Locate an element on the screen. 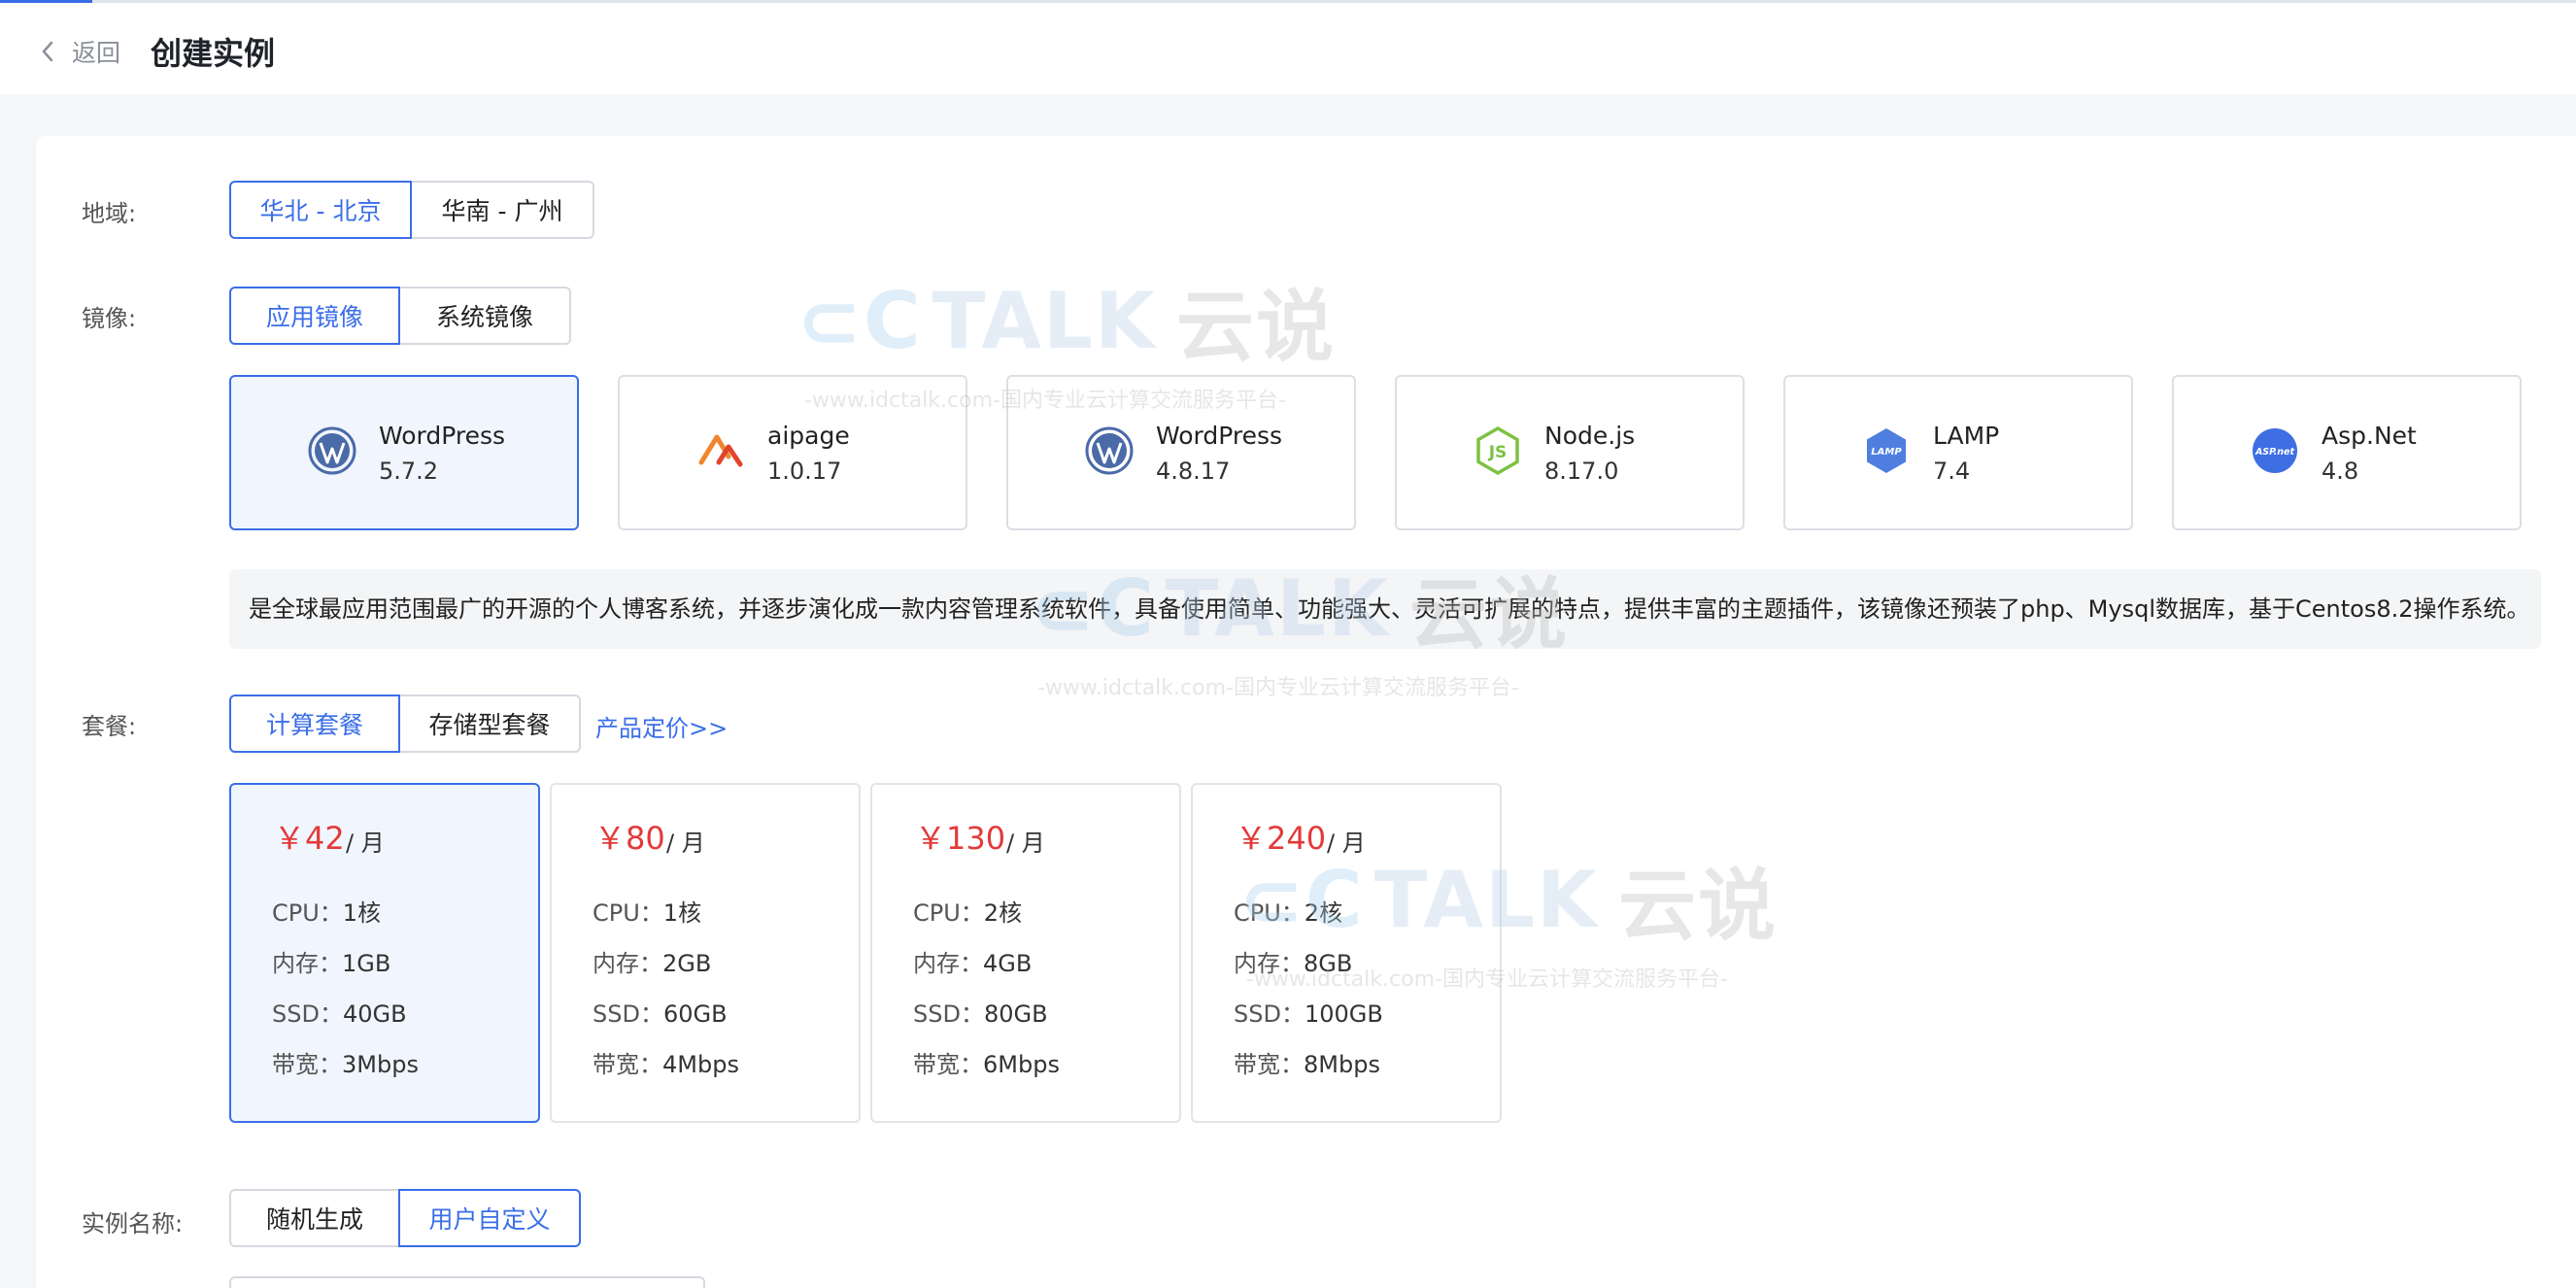 The width and height of the screenshot is (2576, 1288). image-version: 5.7.2 is located at coordinates (409, 471).